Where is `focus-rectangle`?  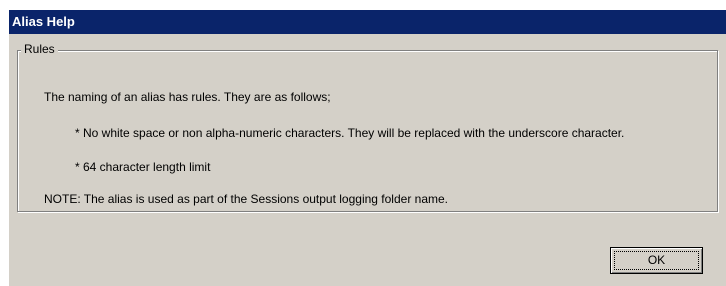 focus-rectangle is located at coordinates (656, 260).